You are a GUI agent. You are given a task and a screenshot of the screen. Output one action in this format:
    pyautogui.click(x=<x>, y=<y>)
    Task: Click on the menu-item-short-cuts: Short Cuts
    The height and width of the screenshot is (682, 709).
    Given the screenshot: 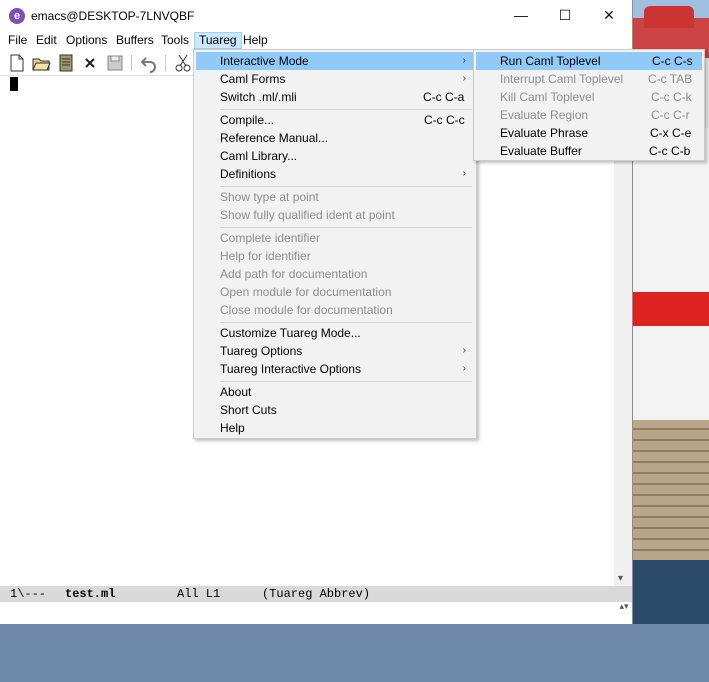 What is the action you would take?
    pyautogui.click(x=335, y=410)
    